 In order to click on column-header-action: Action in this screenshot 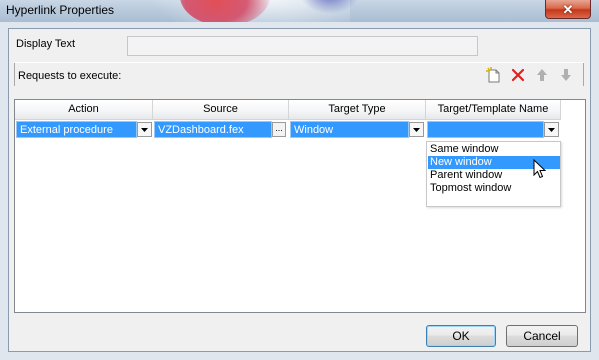, I will do `click(84, 110)`.